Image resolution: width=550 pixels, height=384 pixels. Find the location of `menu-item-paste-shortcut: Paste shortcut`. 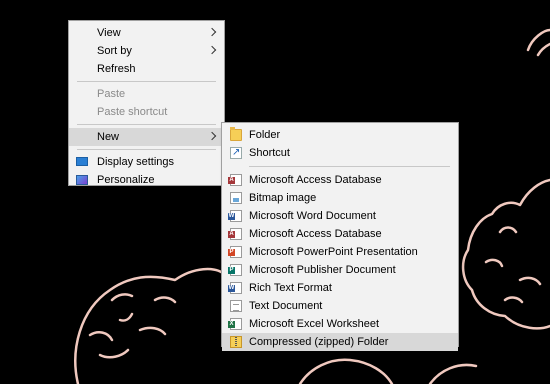

menu-item-paste-shortcut: Paste shortcut is located at coordinates (146, 112).